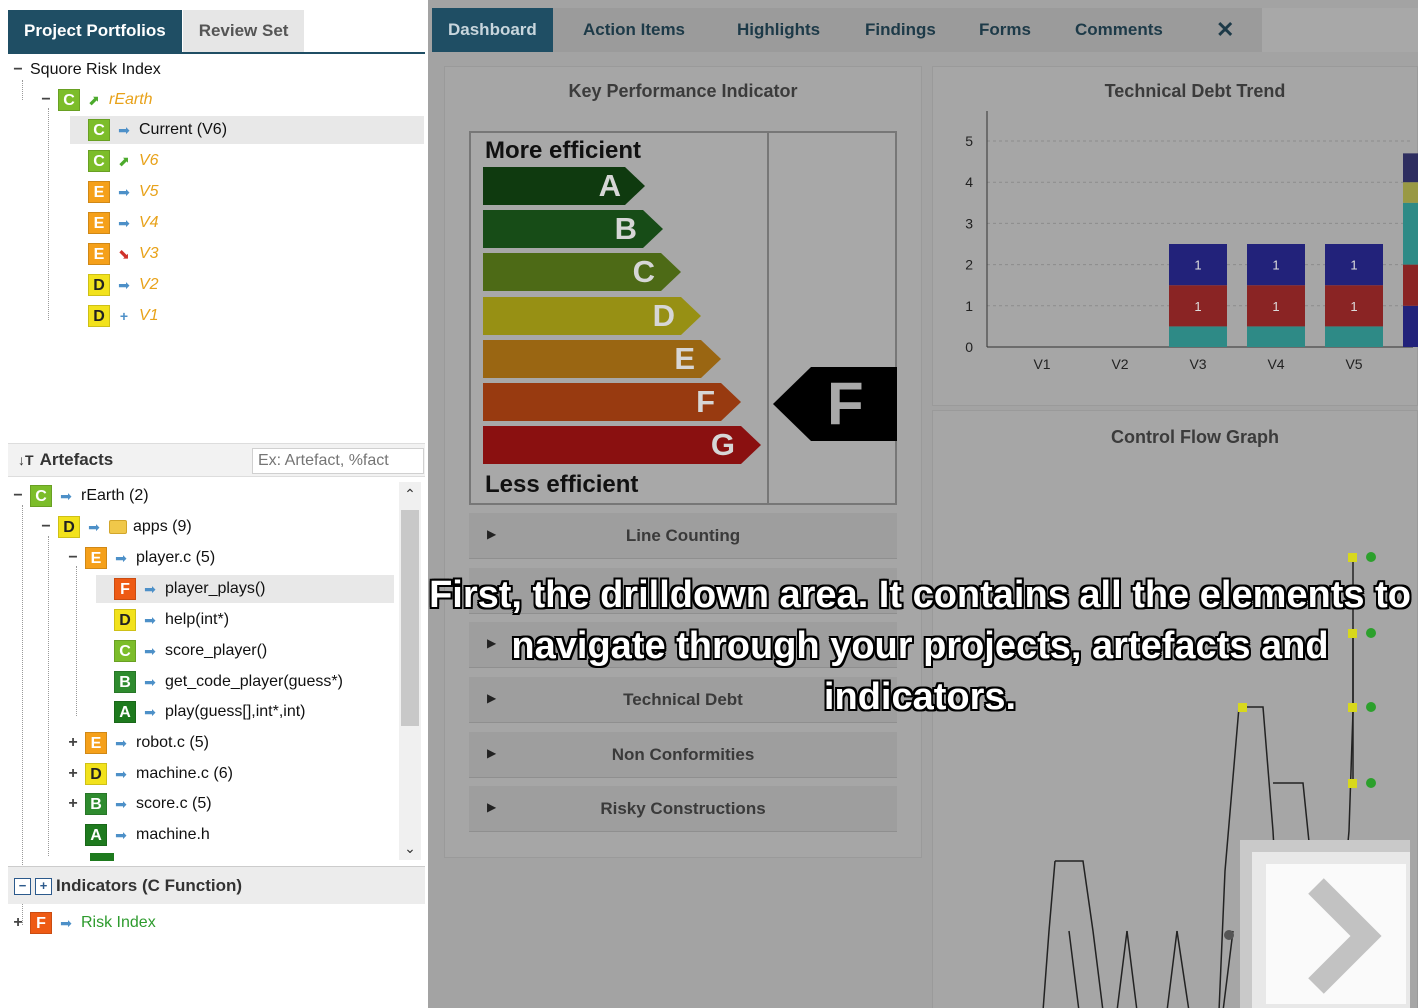 Image resolution: width=1418 pixels, height=1008 pixels. Describe the element at coordinates (683, 536) in the screenshot. I see `section-line-counting: ▶ Line Counting` at that location.